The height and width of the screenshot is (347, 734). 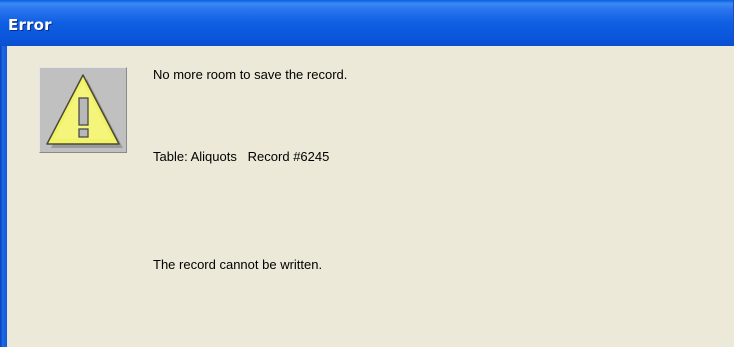 What do you see at coordinates (250, 74) in the screenshot?
I see `error-message: No more room to save the record.` at bounding box center [250, 74].